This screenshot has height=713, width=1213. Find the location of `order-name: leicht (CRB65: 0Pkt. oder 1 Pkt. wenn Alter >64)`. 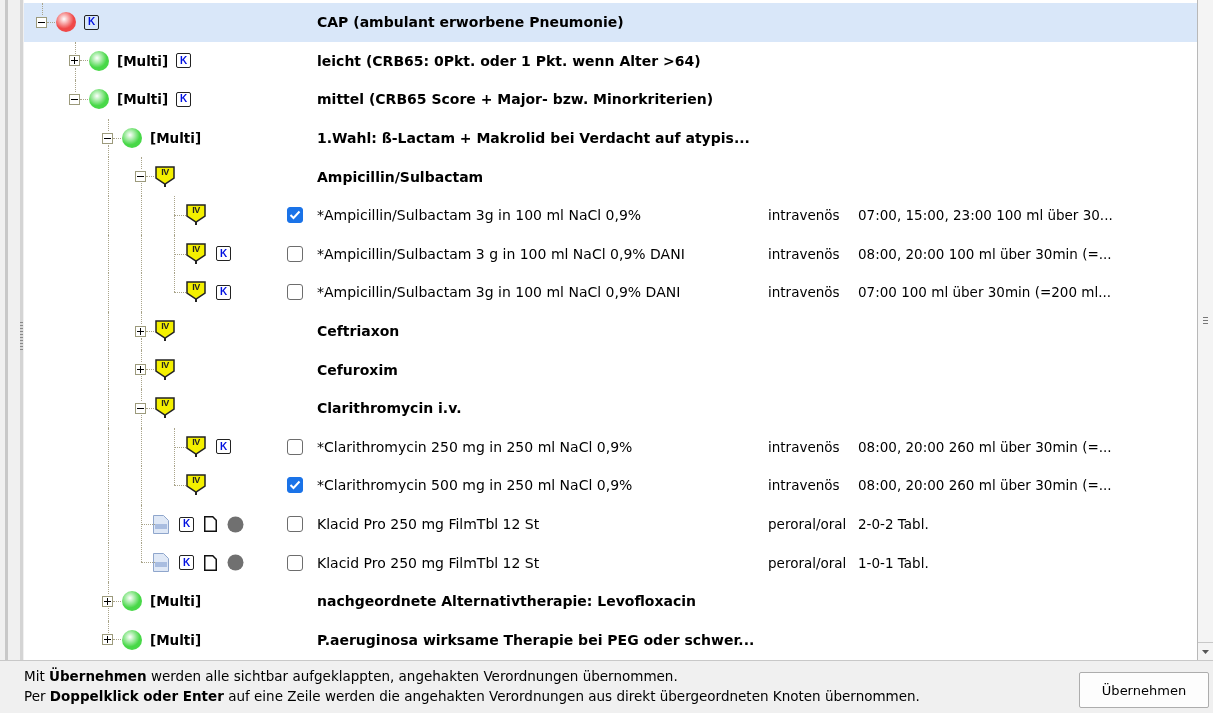

order-name: leicht (CRB65: 0Pkt. oder 1 Pkt. wenn Alter >64) is located at coordinates (509, 60).